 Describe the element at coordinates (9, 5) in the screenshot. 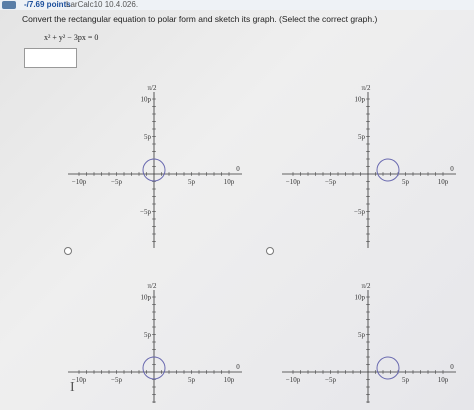

I see `expand-icon` at that location.